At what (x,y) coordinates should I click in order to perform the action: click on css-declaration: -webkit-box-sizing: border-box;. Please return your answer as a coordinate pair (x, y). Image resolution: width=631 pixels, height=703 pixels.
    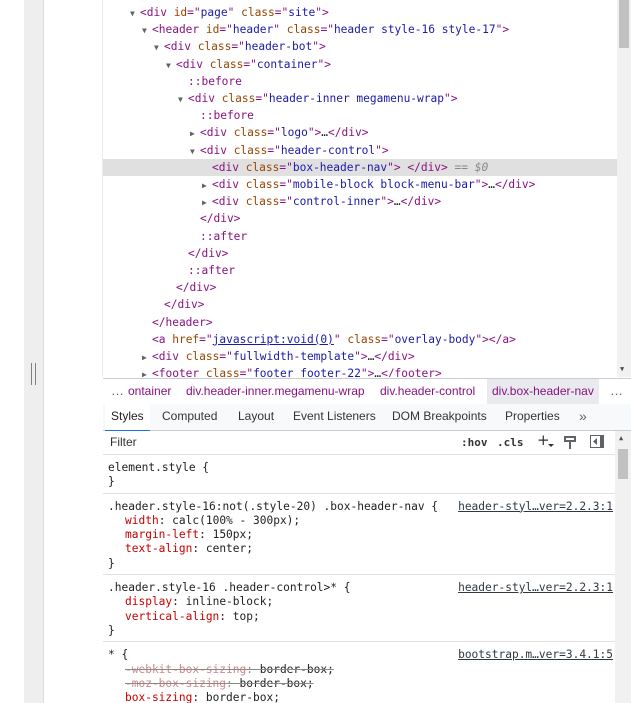
    Looking at the image, I should click on (229, 670).